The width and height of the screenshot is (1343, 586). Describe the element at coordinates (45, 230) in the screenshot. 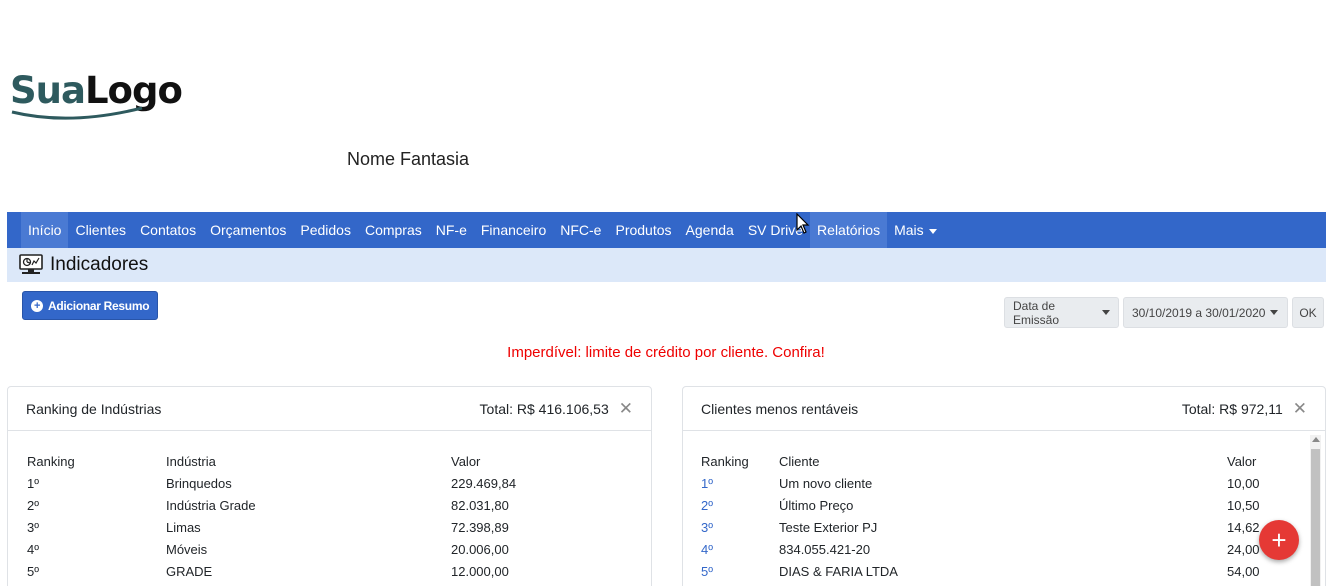

I see `nav-inicio: Início` at that location.